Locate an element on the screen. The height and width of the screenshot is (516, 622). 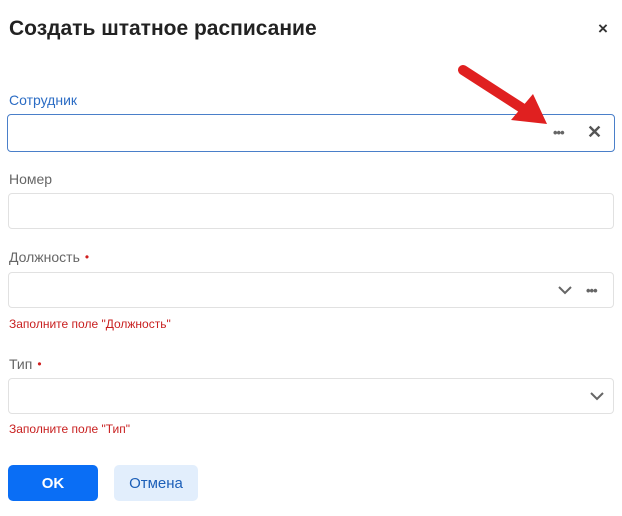
type-error: Заполните поле "Тип" is located at coordinates (69, 429).